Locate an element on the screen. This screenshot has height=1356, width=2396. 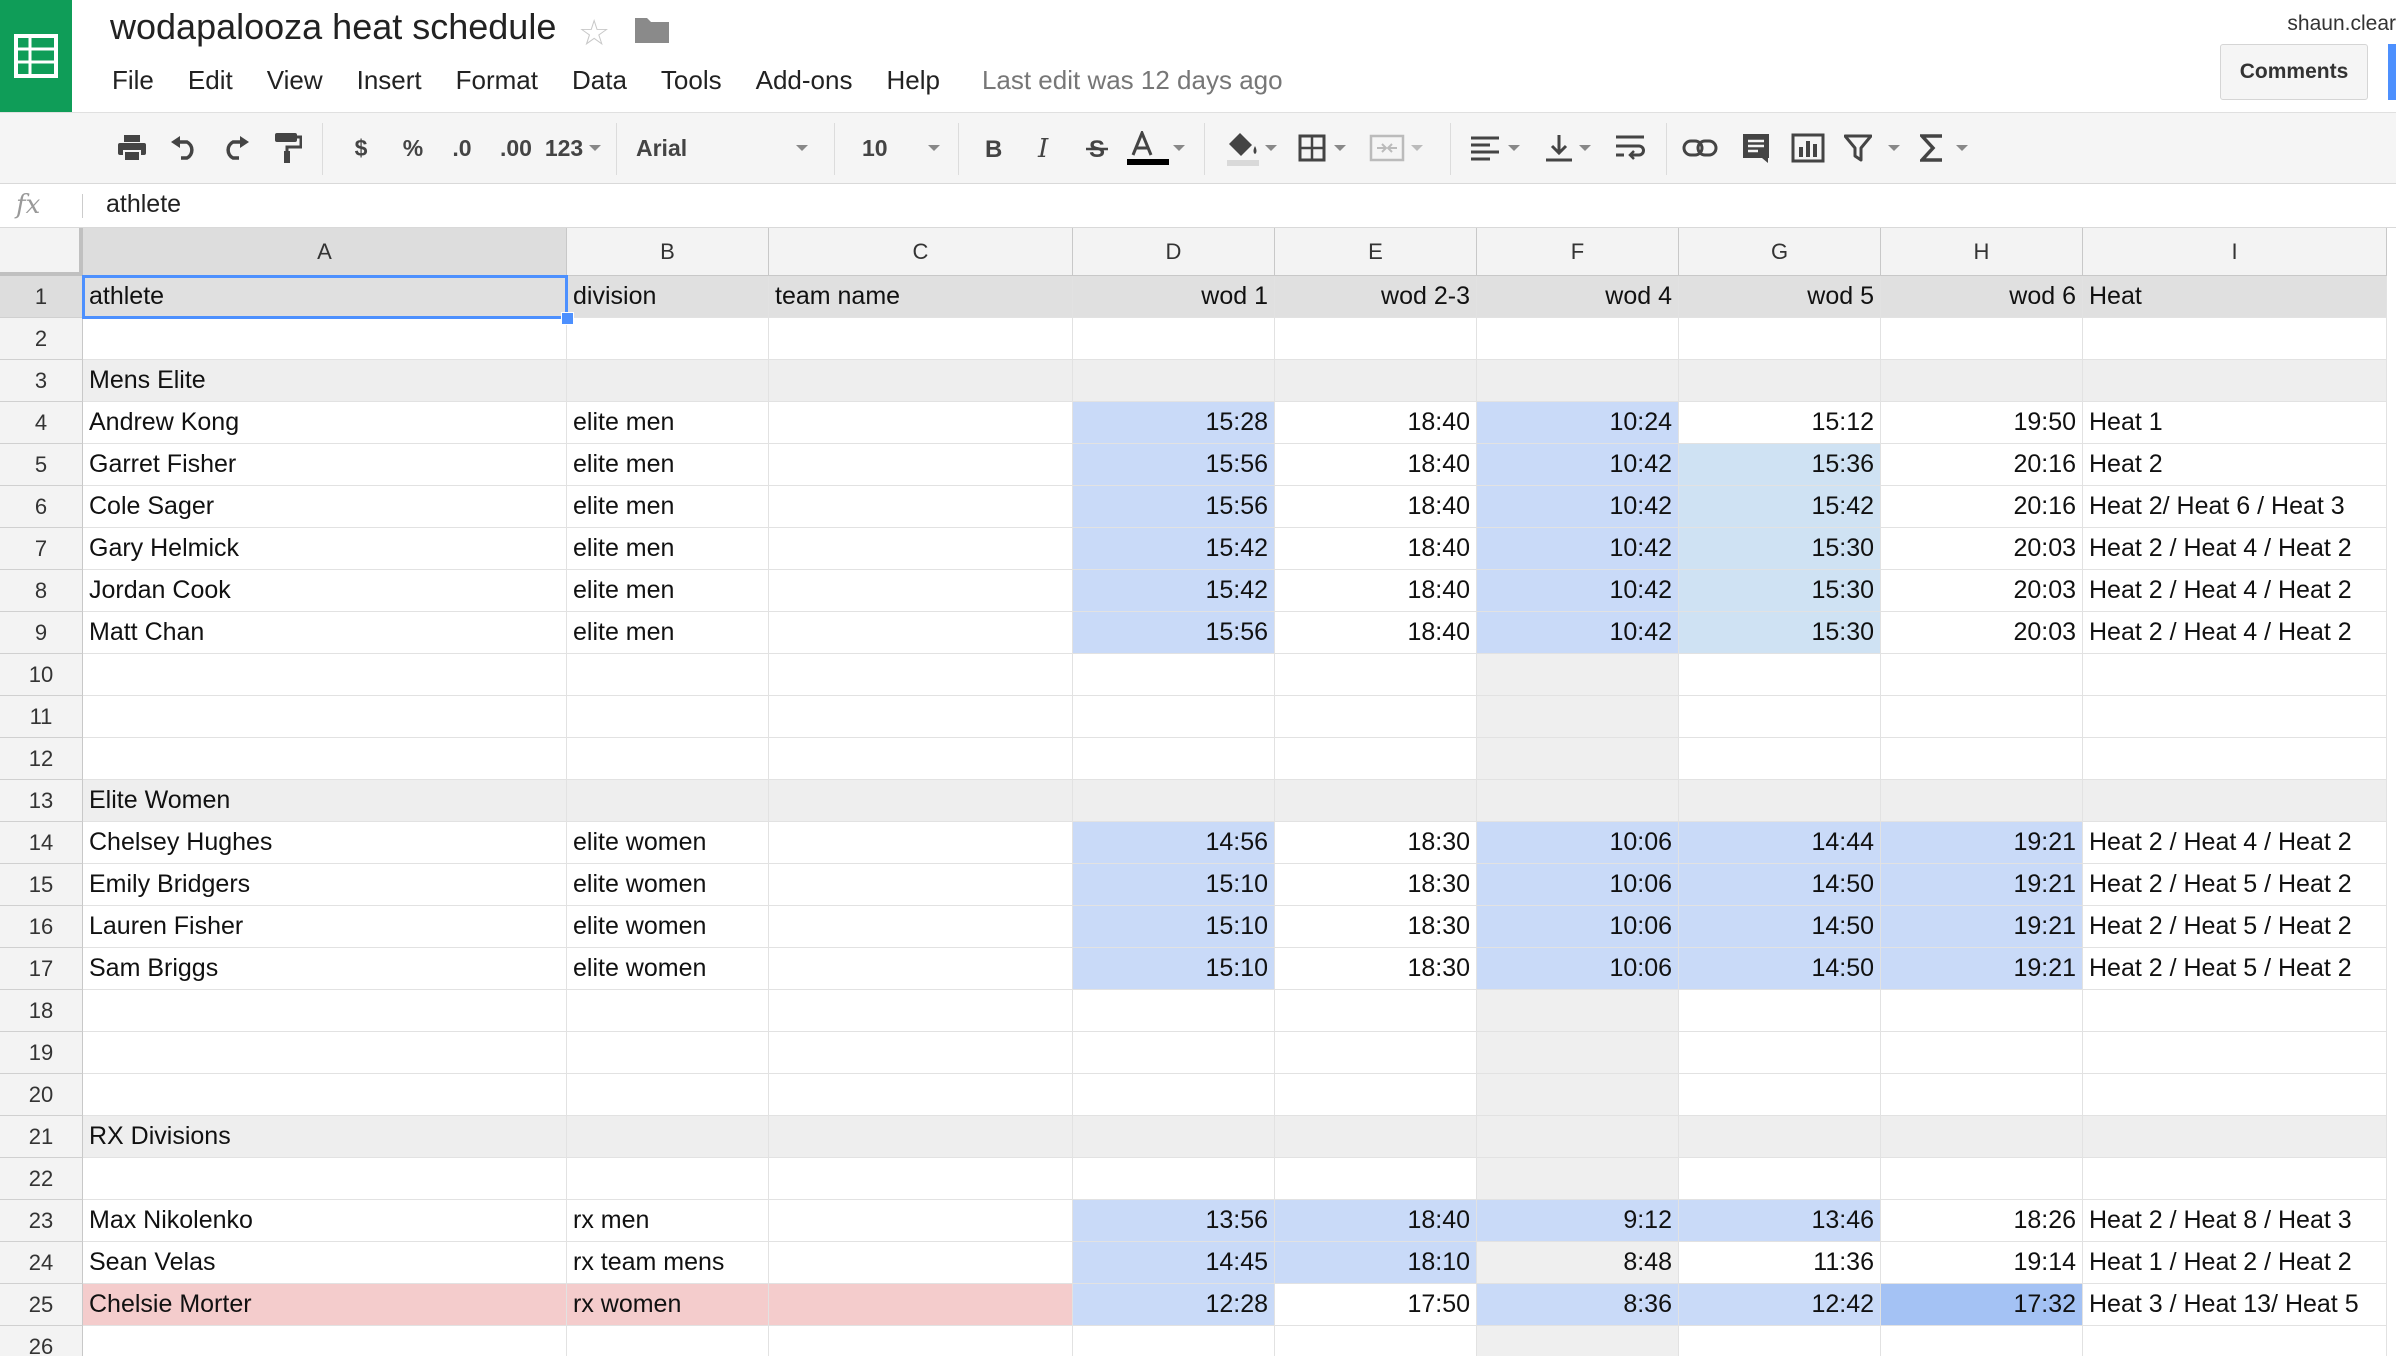
increase-decimals-button: .00 is located at coordinates (516, 148).